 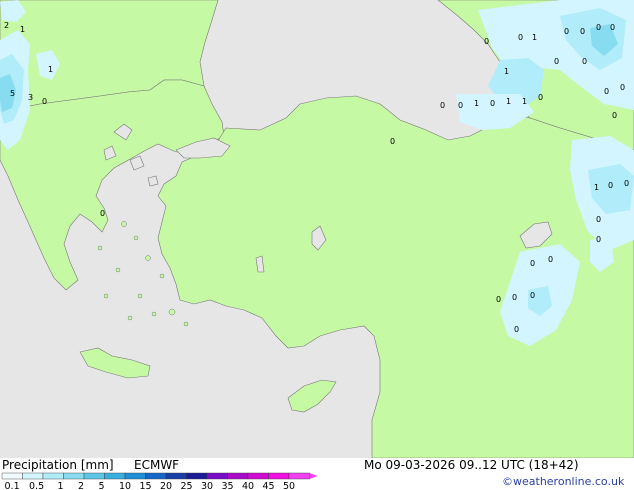 What do you see at coordinates (166, 485) in the screenshot?
I see `colorbar-tick-label: 20` at bounding box center [166, 485].